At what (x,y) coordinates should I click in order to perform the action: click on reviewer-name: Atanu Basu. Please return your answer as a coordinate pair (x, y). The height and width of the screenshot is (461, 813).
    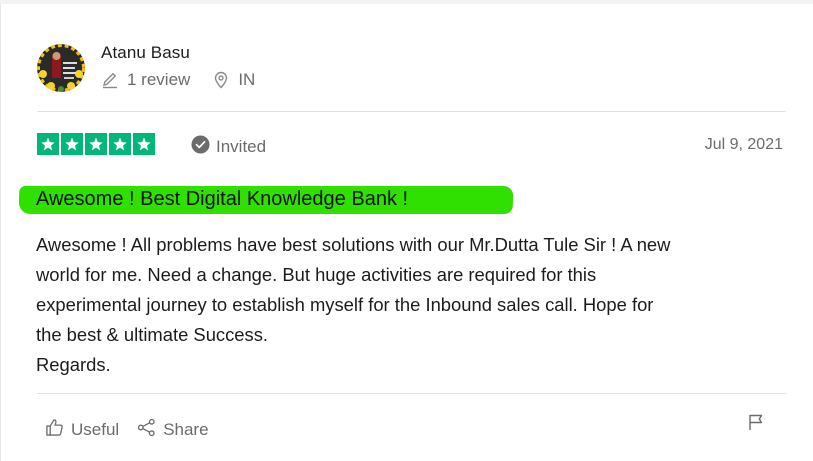
    Looking at the image, I should click on (145, 53).